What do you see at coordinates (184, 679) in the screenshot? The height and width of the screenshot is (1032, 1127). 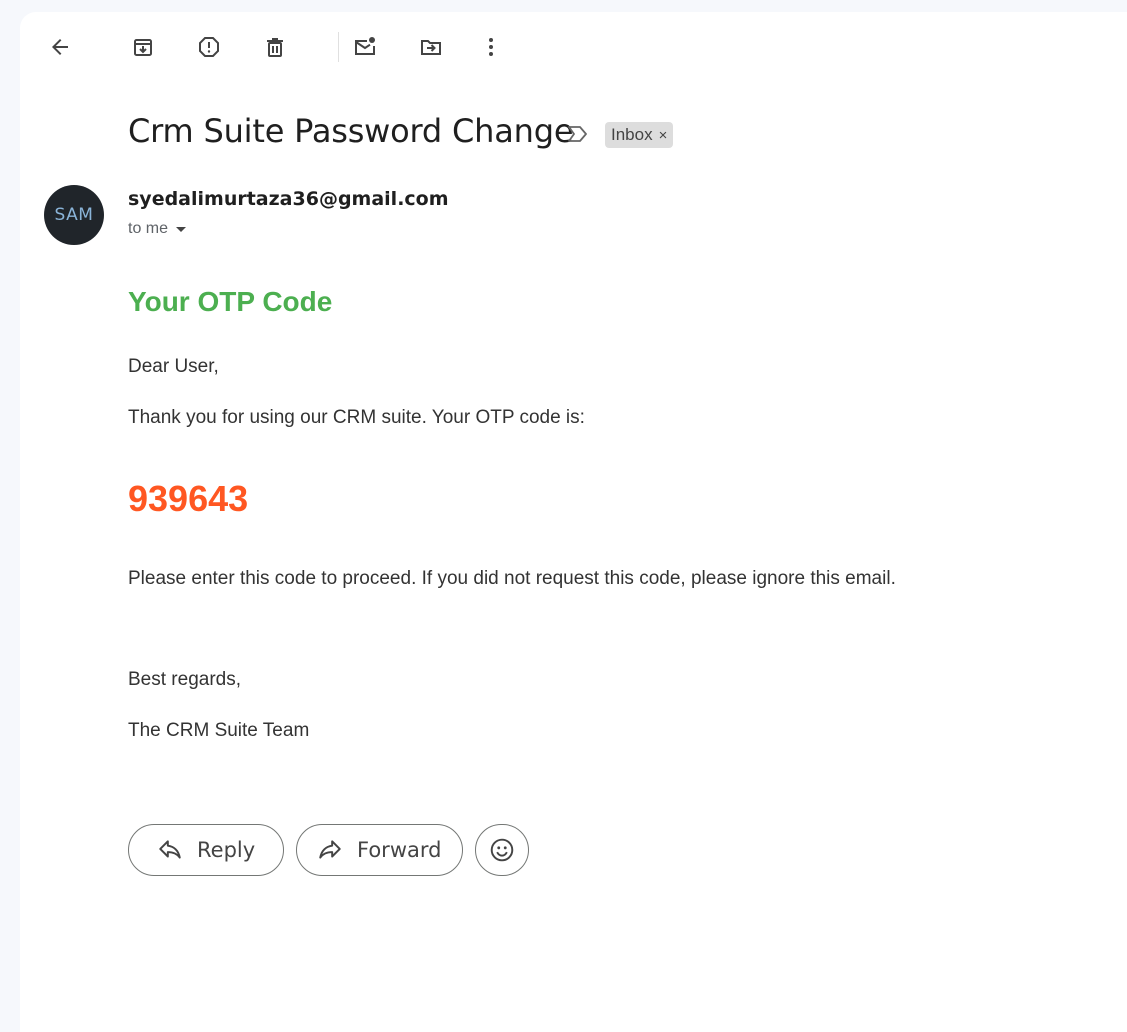 I see `closing-text: Best regards,` at bounding box center [184, 679].